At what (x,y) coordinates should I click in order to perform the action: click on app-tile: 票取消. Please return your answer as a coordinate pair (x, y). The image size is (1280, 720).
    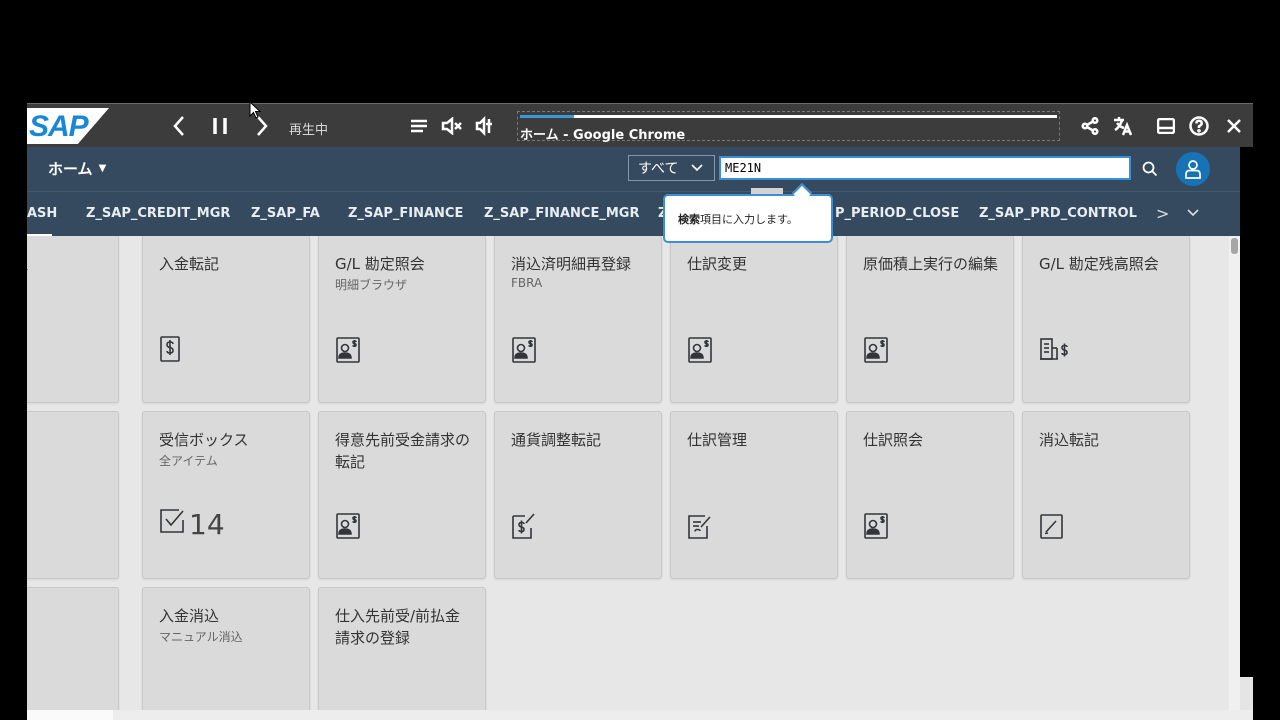
    Looking at the image, I should click on (73, 495).